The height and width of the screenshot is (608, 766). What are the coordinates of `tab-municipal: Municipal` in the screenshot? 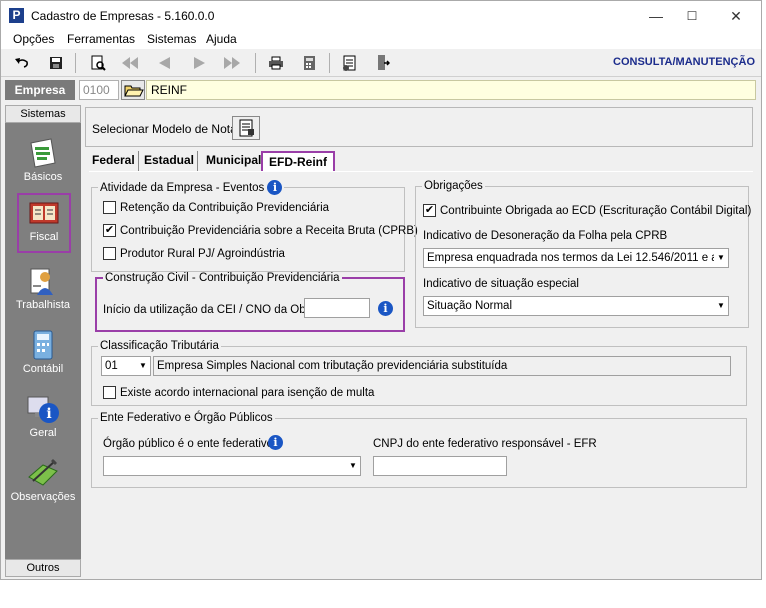 It's located at (234, 161).